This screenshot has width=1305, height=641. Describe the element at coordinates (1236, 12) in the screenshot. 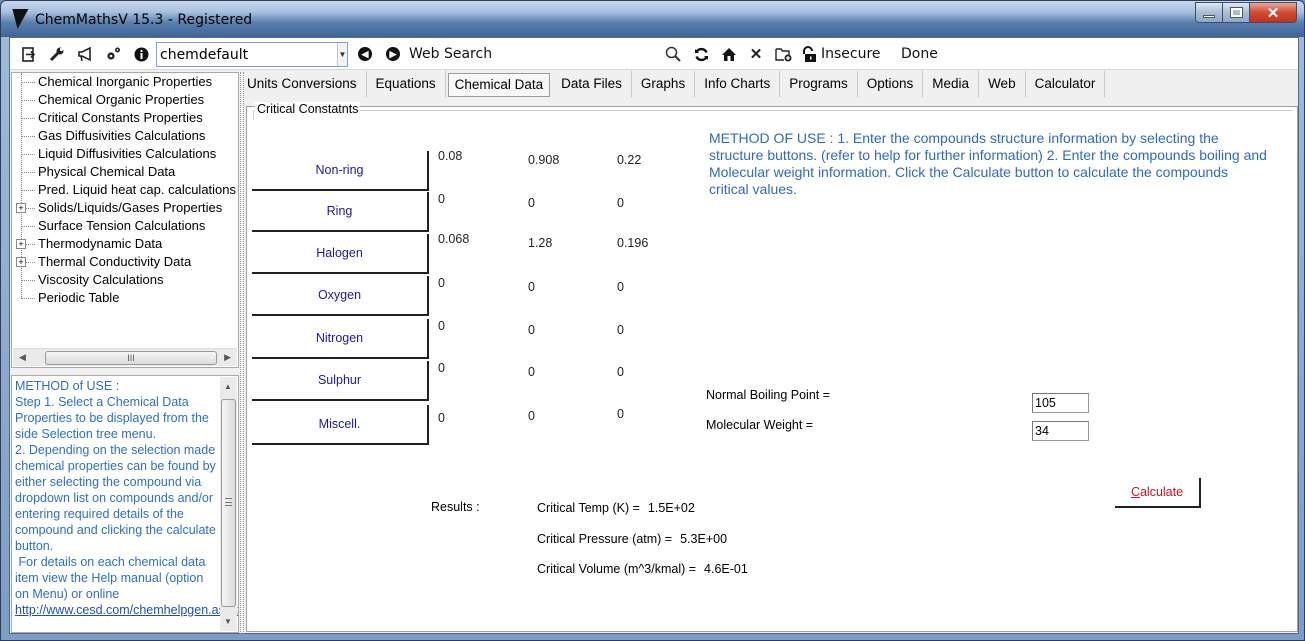

I see `maximize-button` at that location.